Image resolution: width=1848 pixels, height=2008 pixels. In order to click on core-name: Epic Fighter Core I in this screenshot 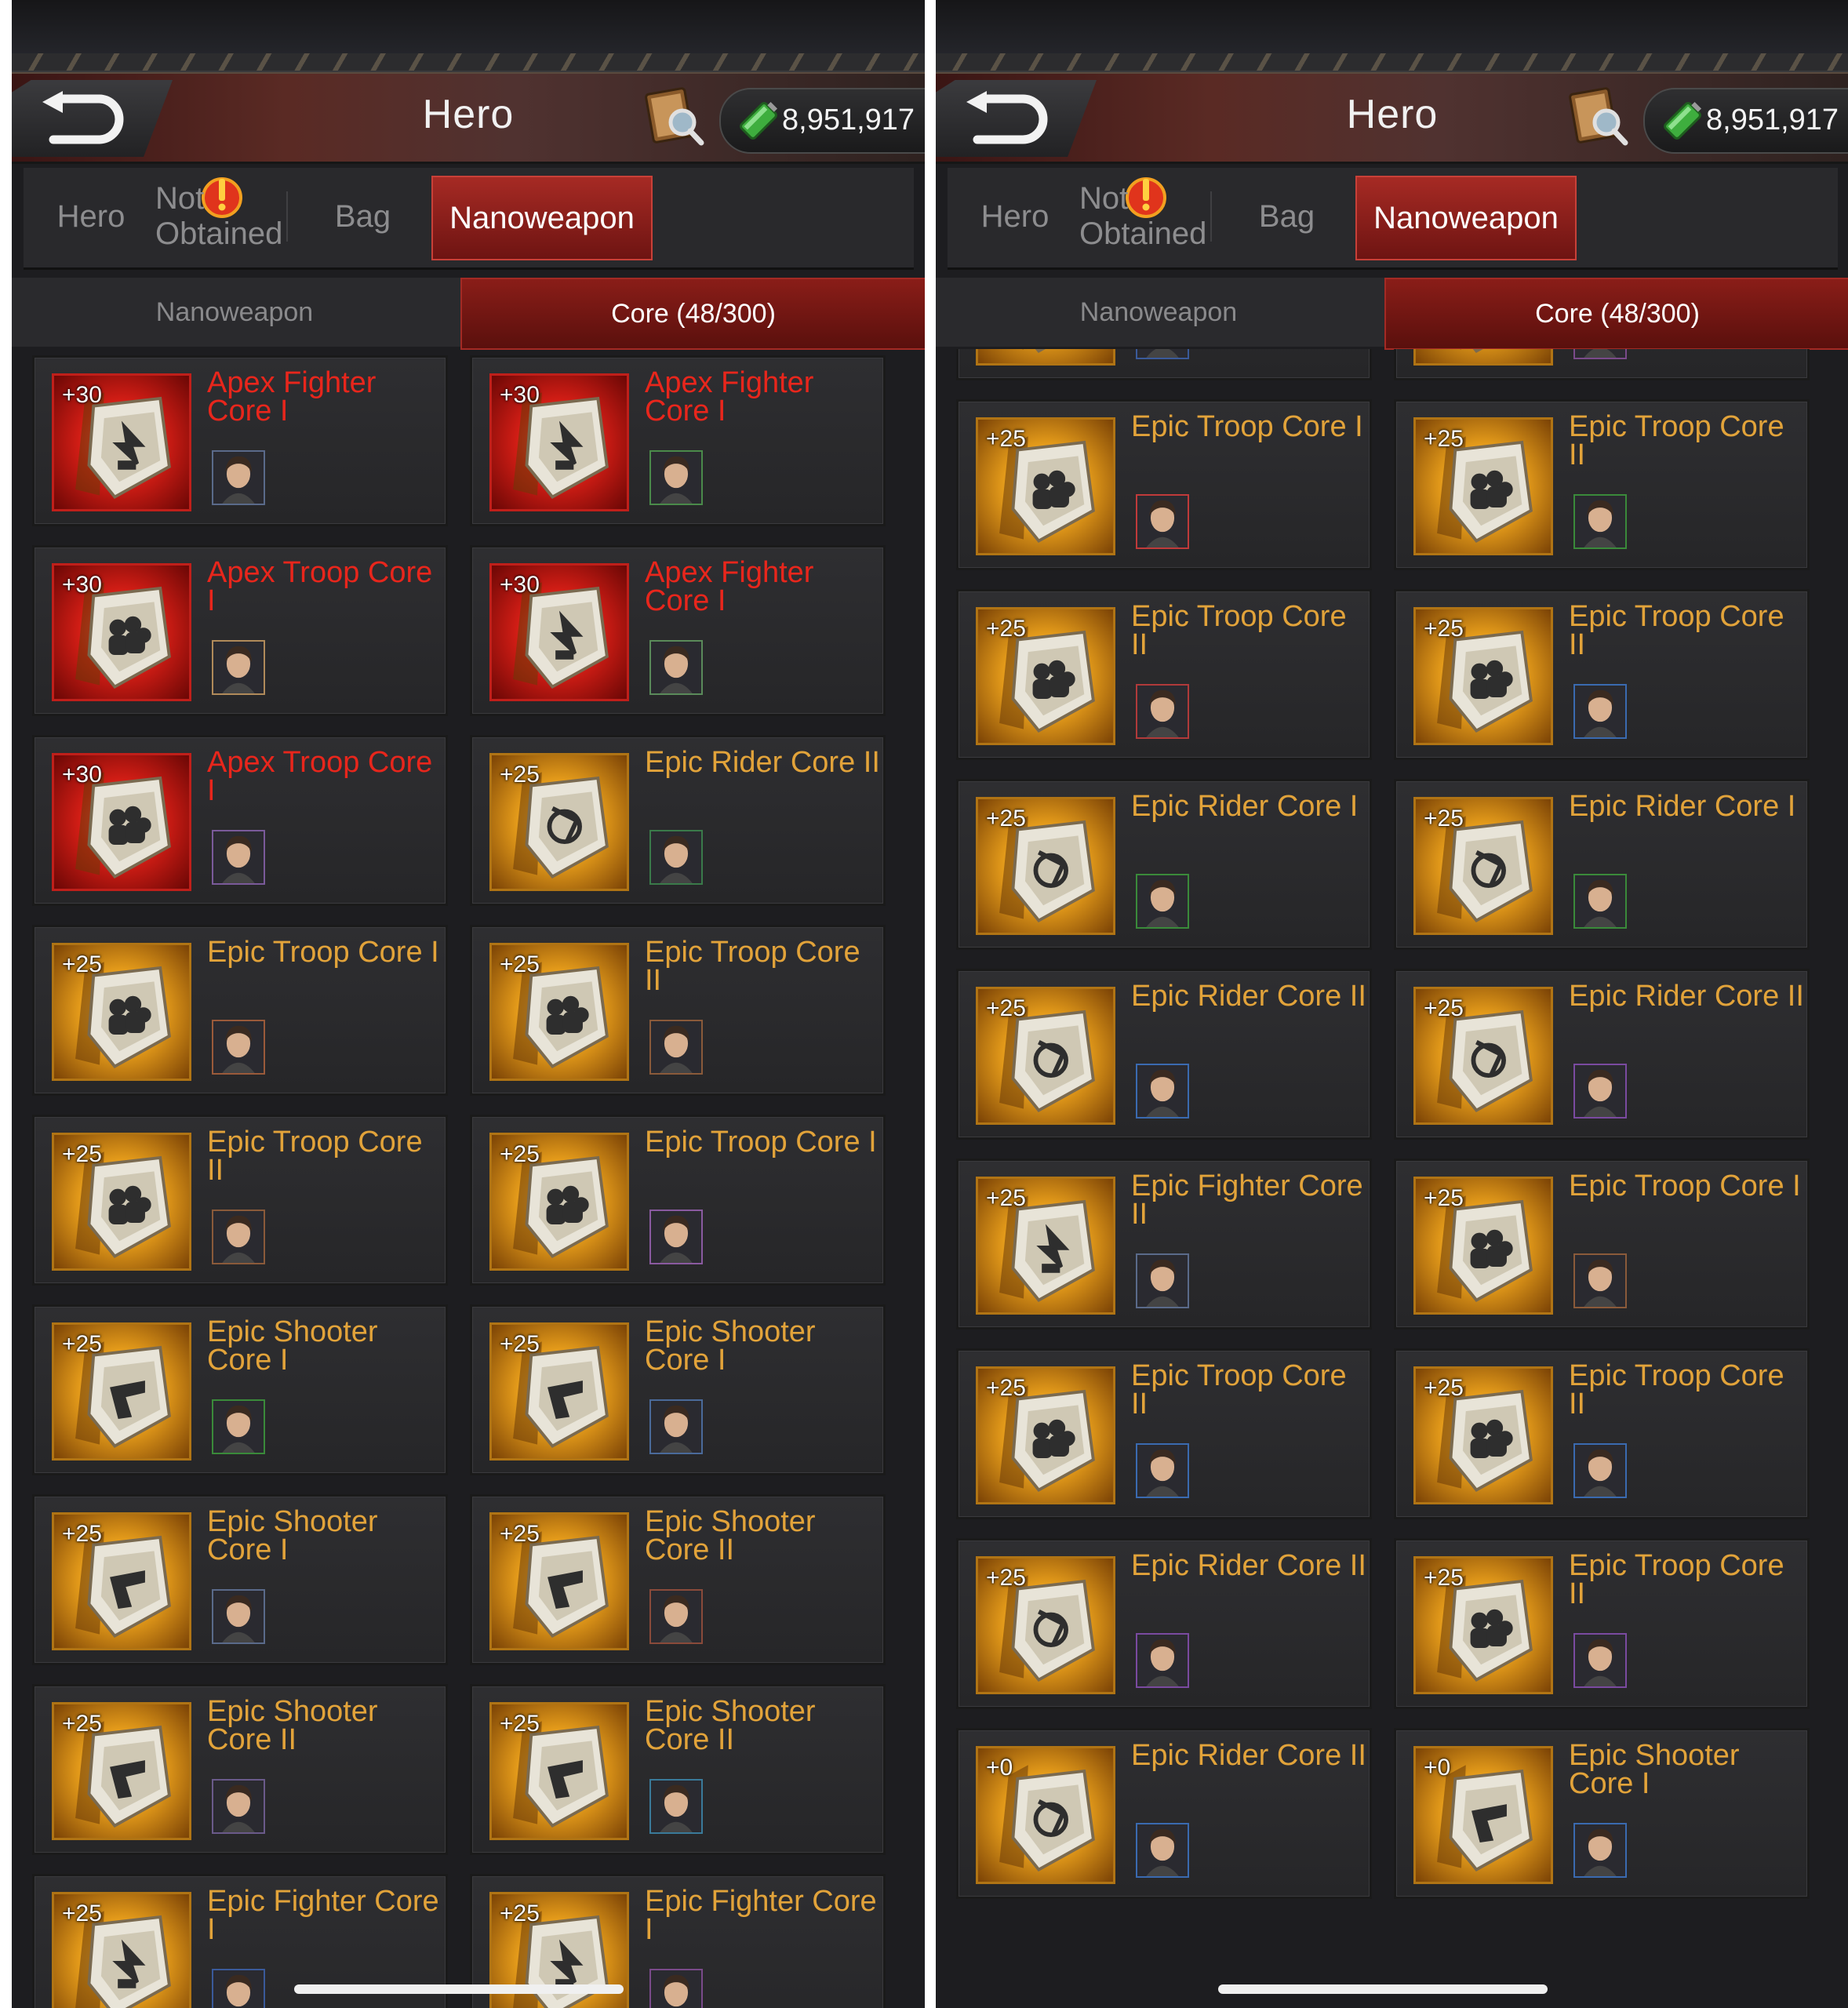, I will do `click(323, 1915)`.